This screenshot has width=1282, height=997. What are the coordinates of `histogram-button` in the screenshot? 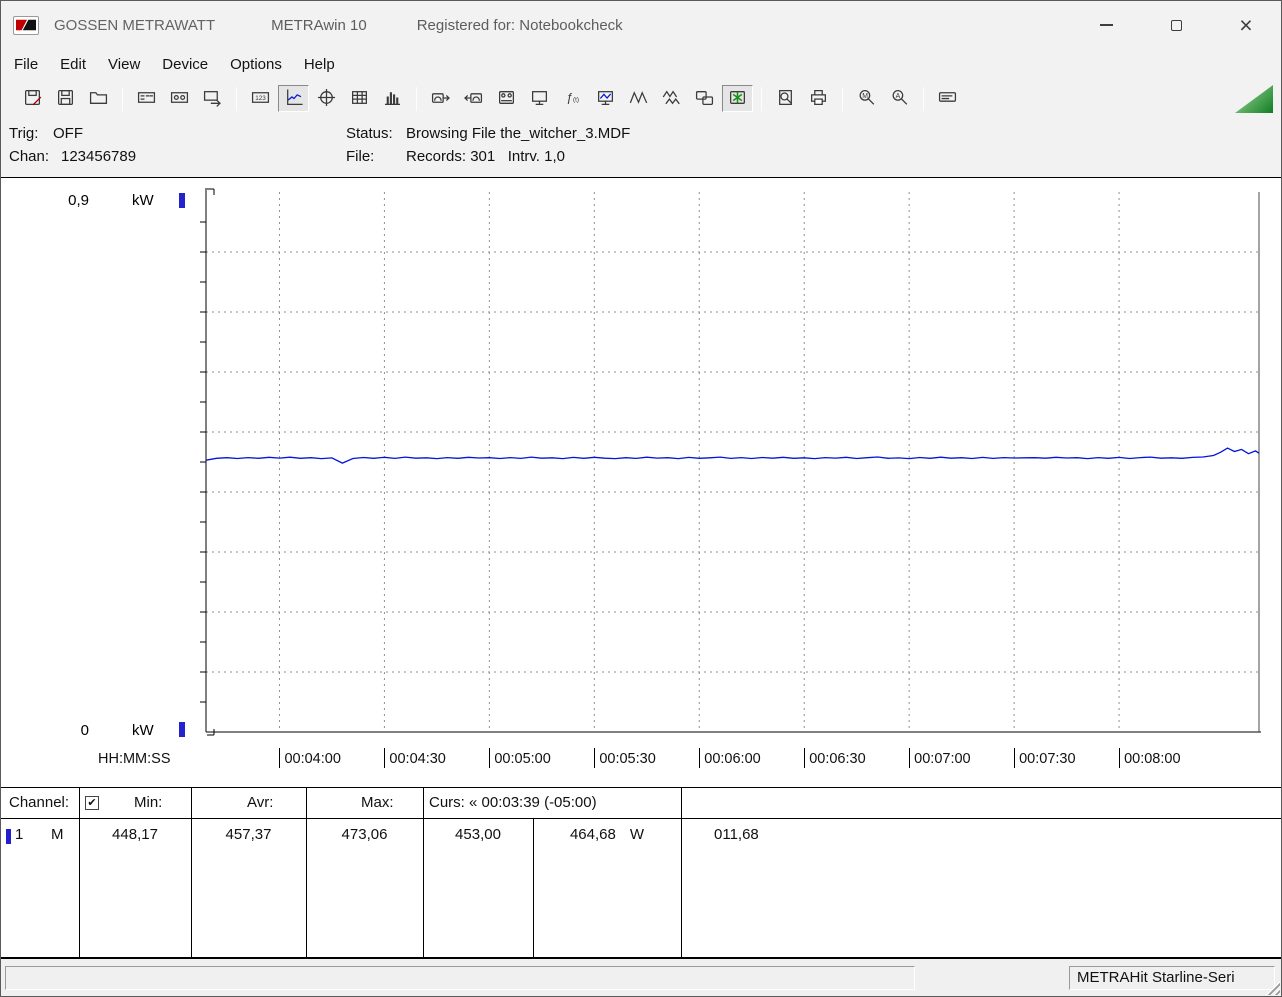 It's located at (392, 98).